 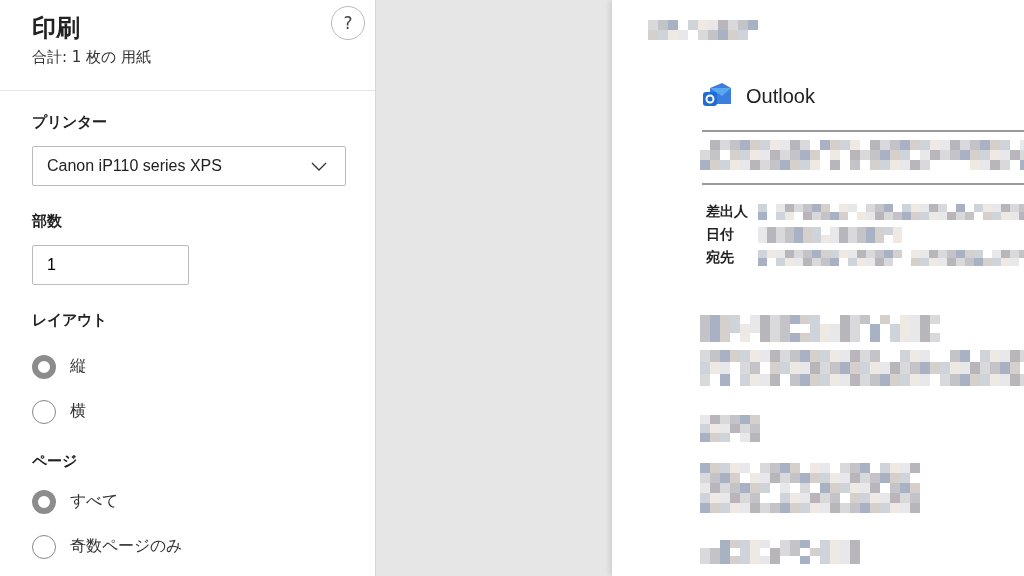 What do you see at coordinates (70, 122) in the screenshot?
I see `printer-label: プリンター` at bounding box center [70, 122].